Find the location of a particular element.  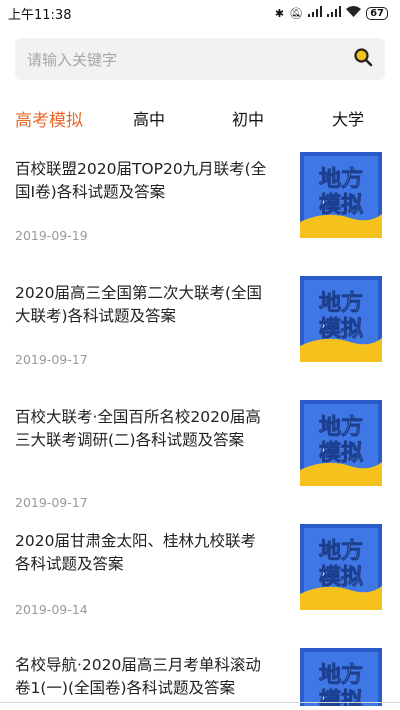

search-placeholder: 请输入关键字 is located at coordinates (72, 59).